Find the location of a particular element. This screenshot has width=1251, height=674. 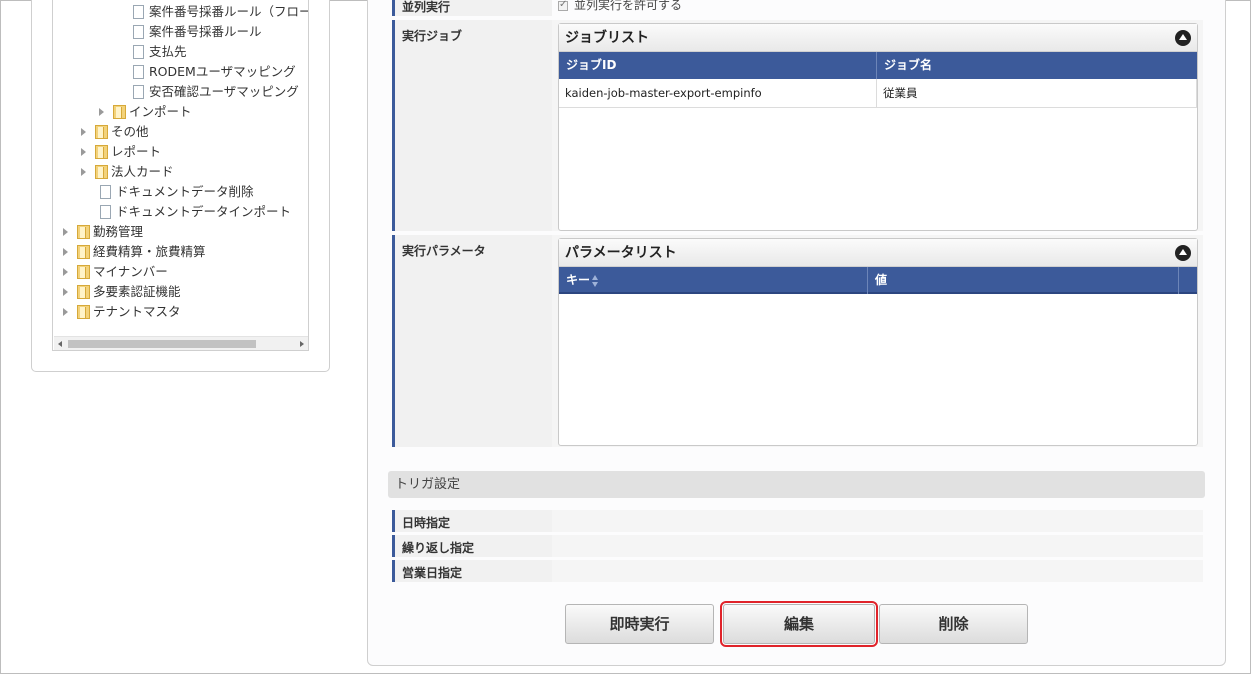

tree-item-label: 多要素認証機能 is located at coordinates (137, 291).